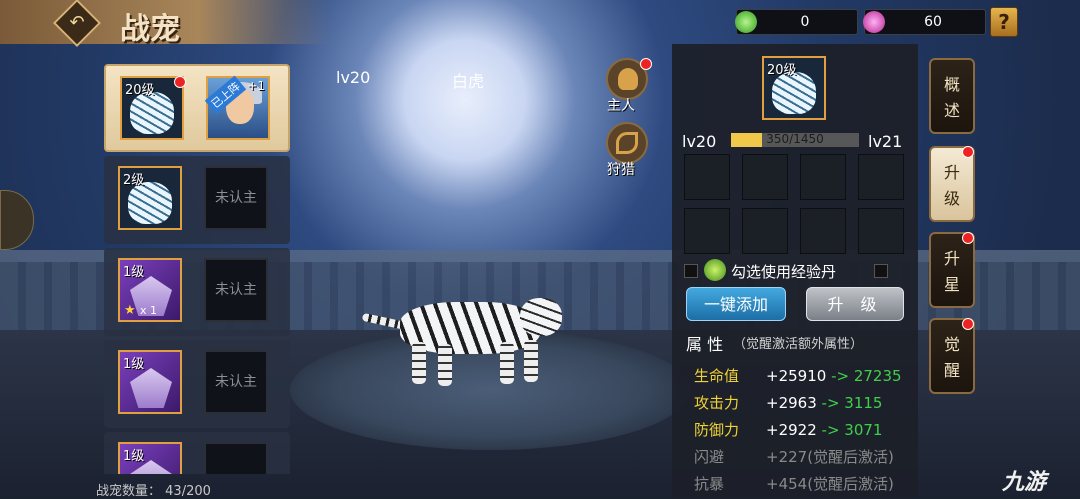  I want to click on attribute-next: -> 27235, so click(866, 376).